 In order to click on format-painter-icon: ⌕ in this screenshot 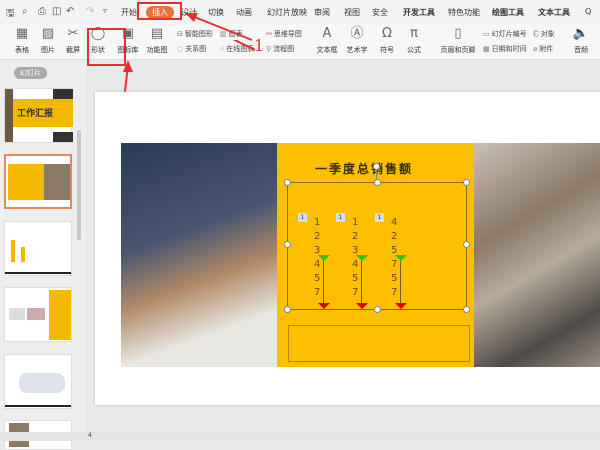, I will do `click(25, 11)`.